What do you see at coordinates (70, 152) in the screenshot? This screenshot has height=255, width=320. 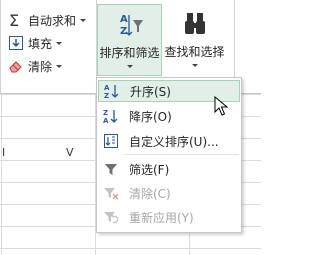 I see `cell-text: V` at bounding box center [70, 152].